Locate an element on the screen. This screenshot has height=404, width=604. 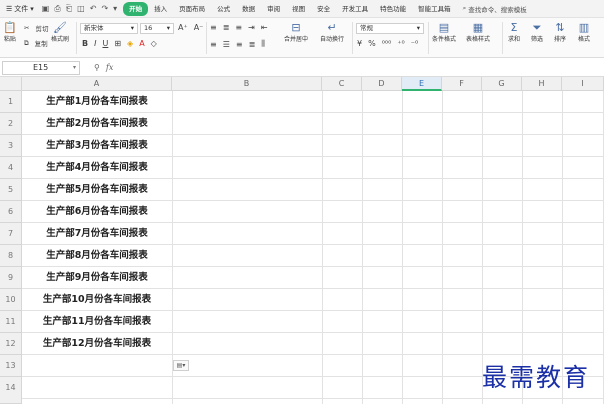
column-header-f: F is located at coordinates (462, 84).